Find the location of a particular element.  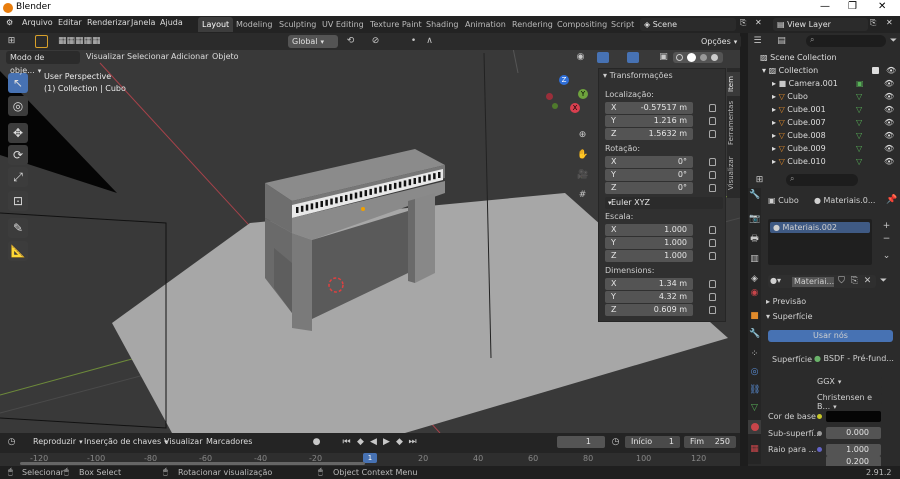

dims-field-y: Y 4.32 m is located at coordinates (649, 297).